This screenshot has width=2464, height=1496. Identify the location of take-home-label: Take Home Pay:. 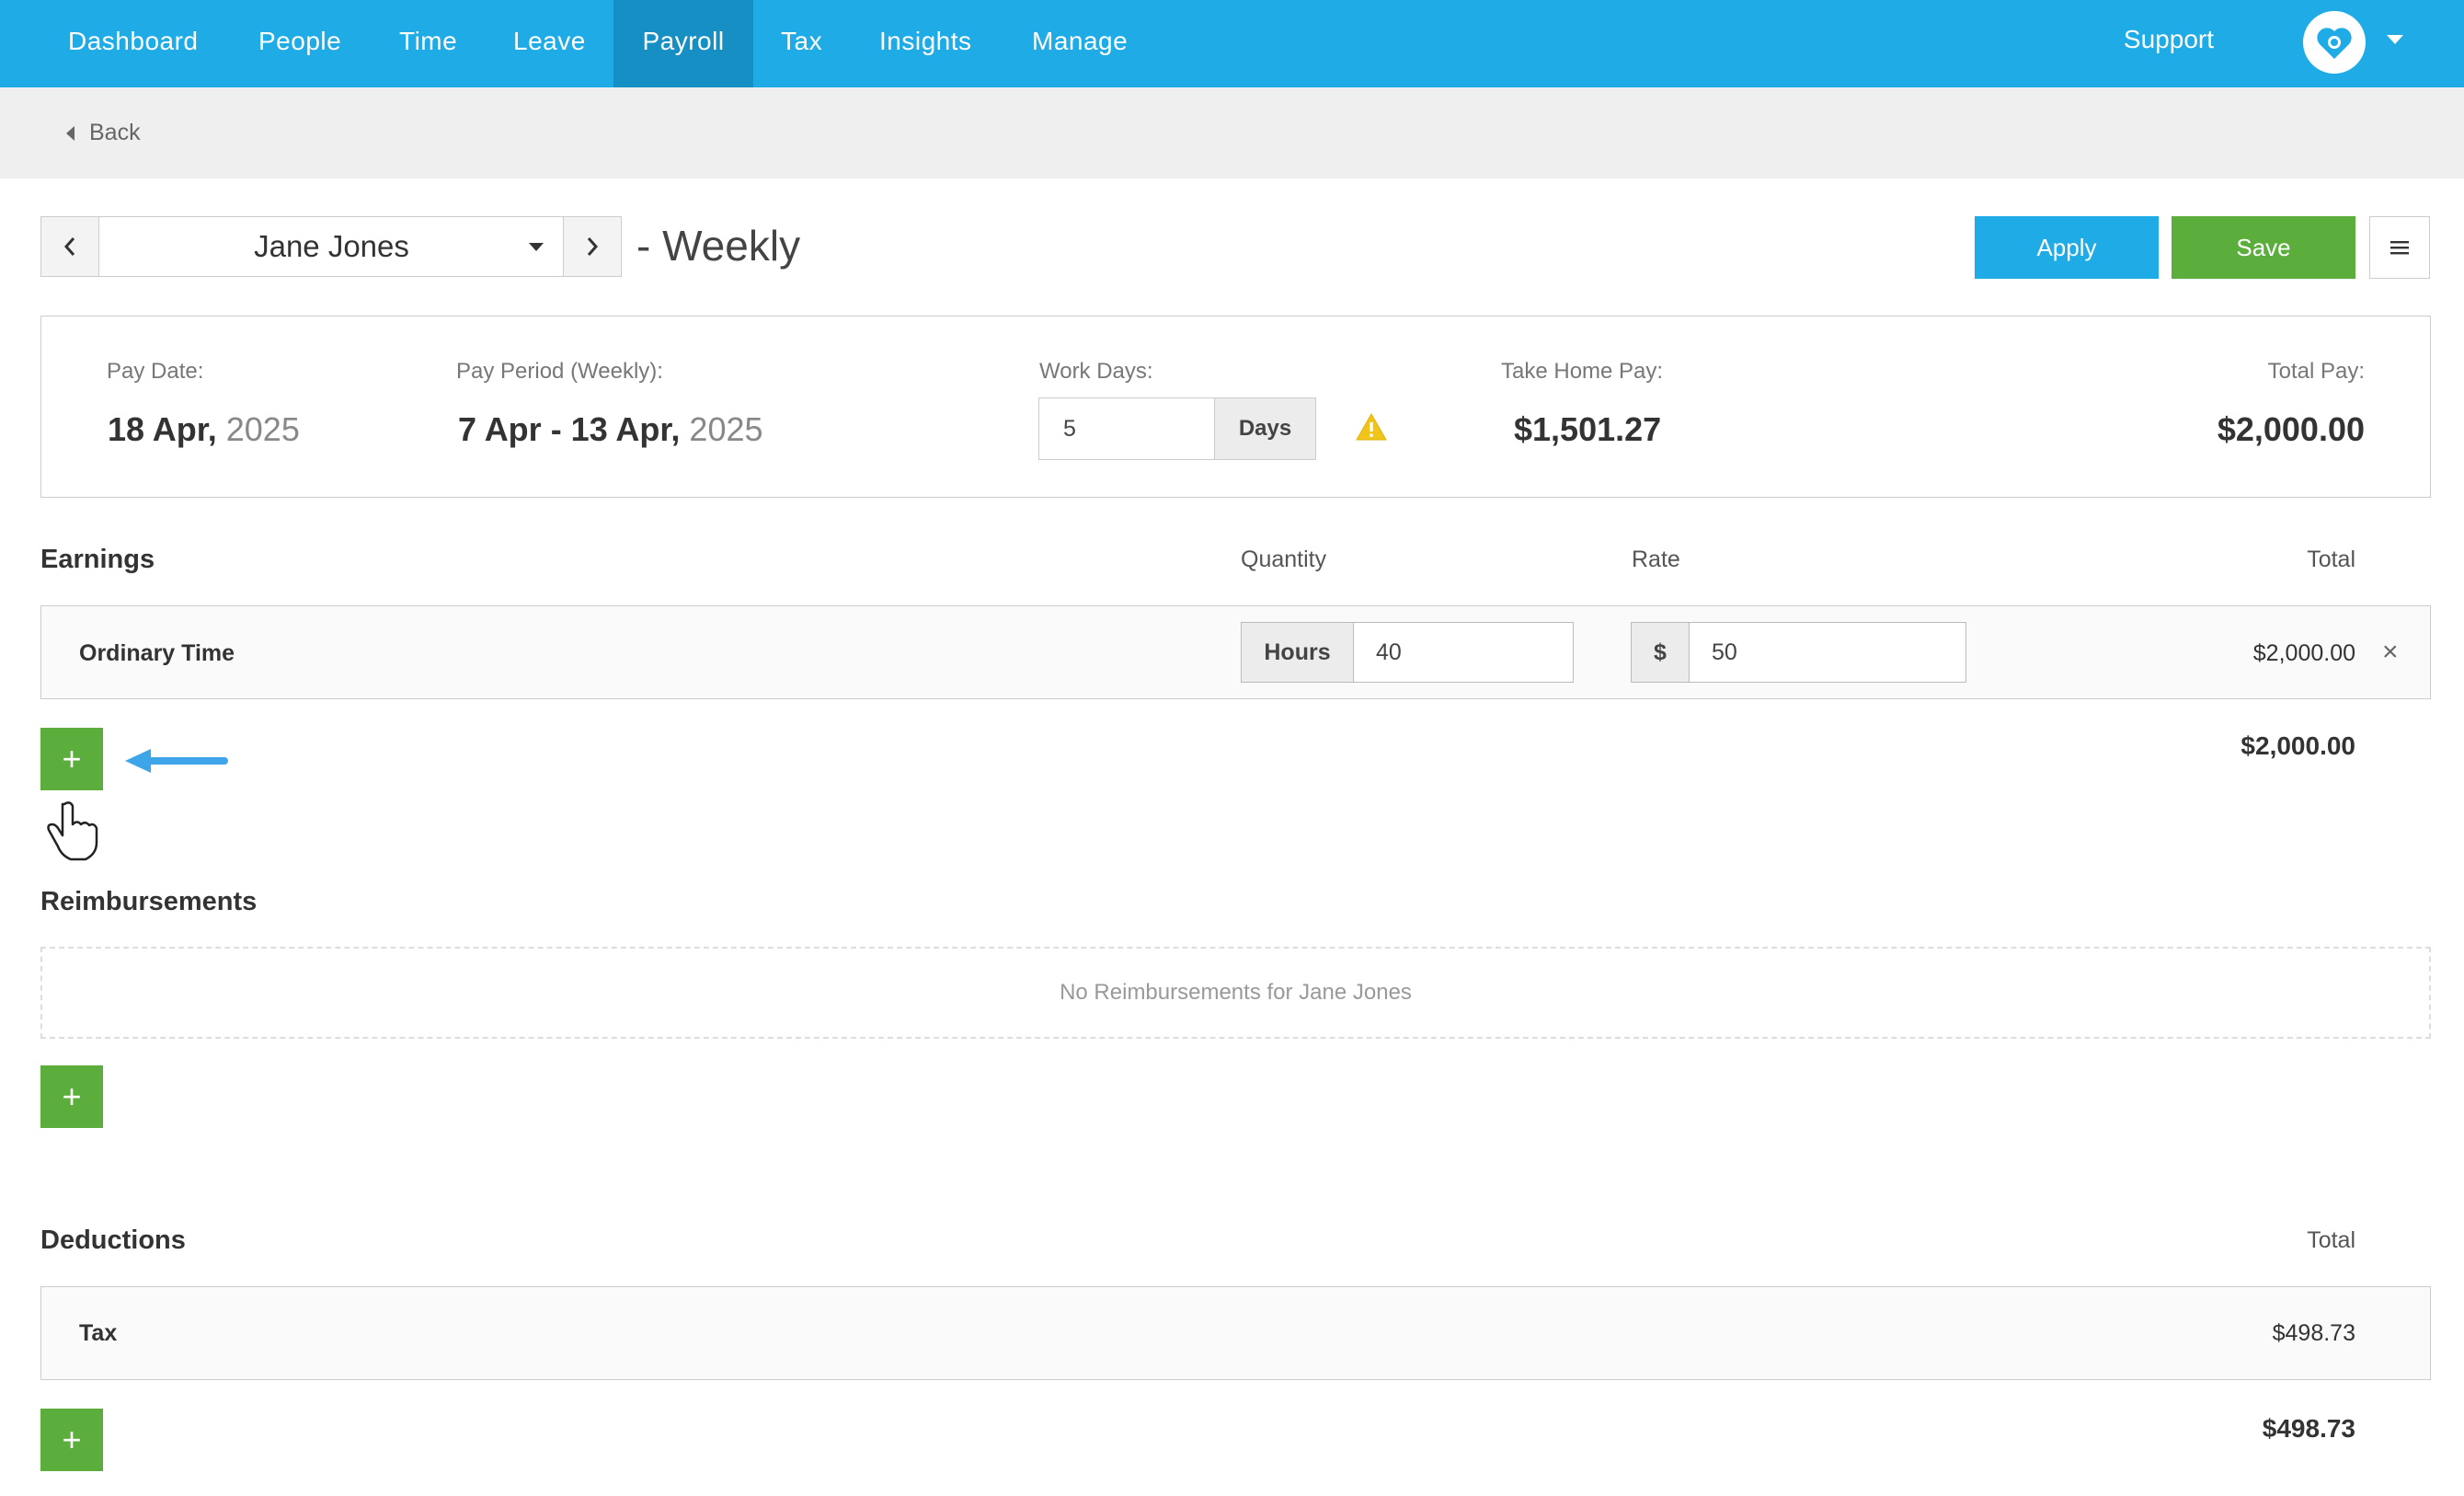
(1582, 371).